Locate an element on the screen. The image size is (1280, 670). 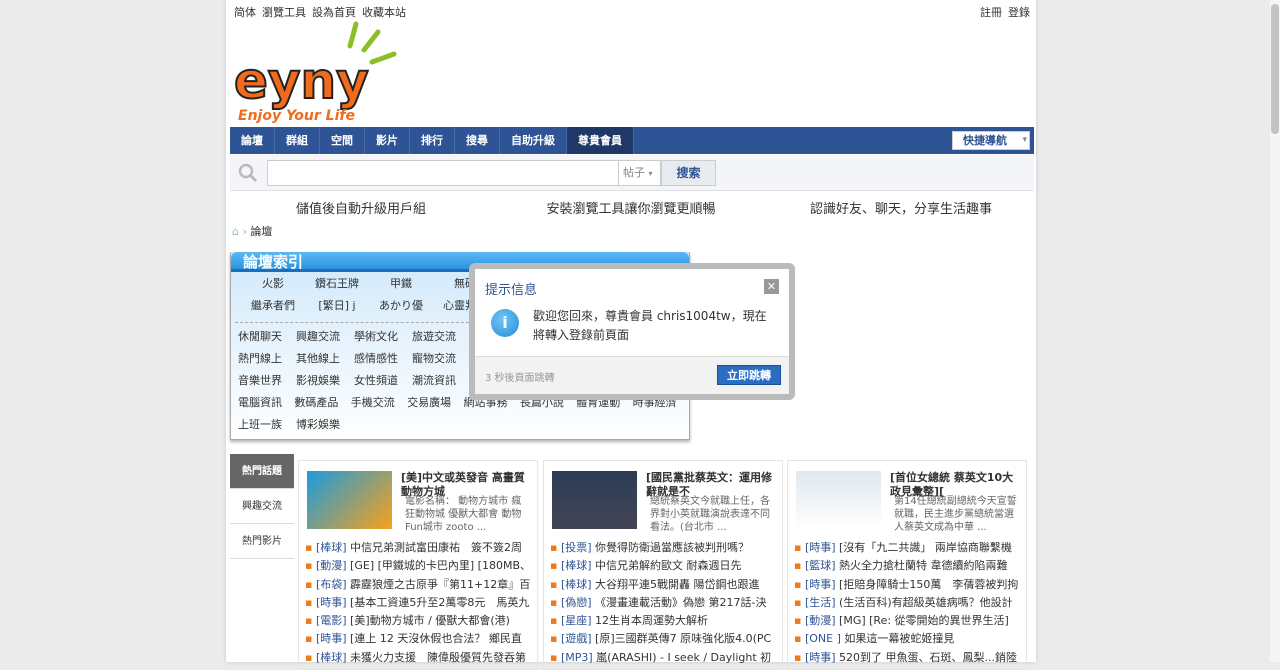
link-bookmark: 收藏本站 is located at coordinates (384, 12).